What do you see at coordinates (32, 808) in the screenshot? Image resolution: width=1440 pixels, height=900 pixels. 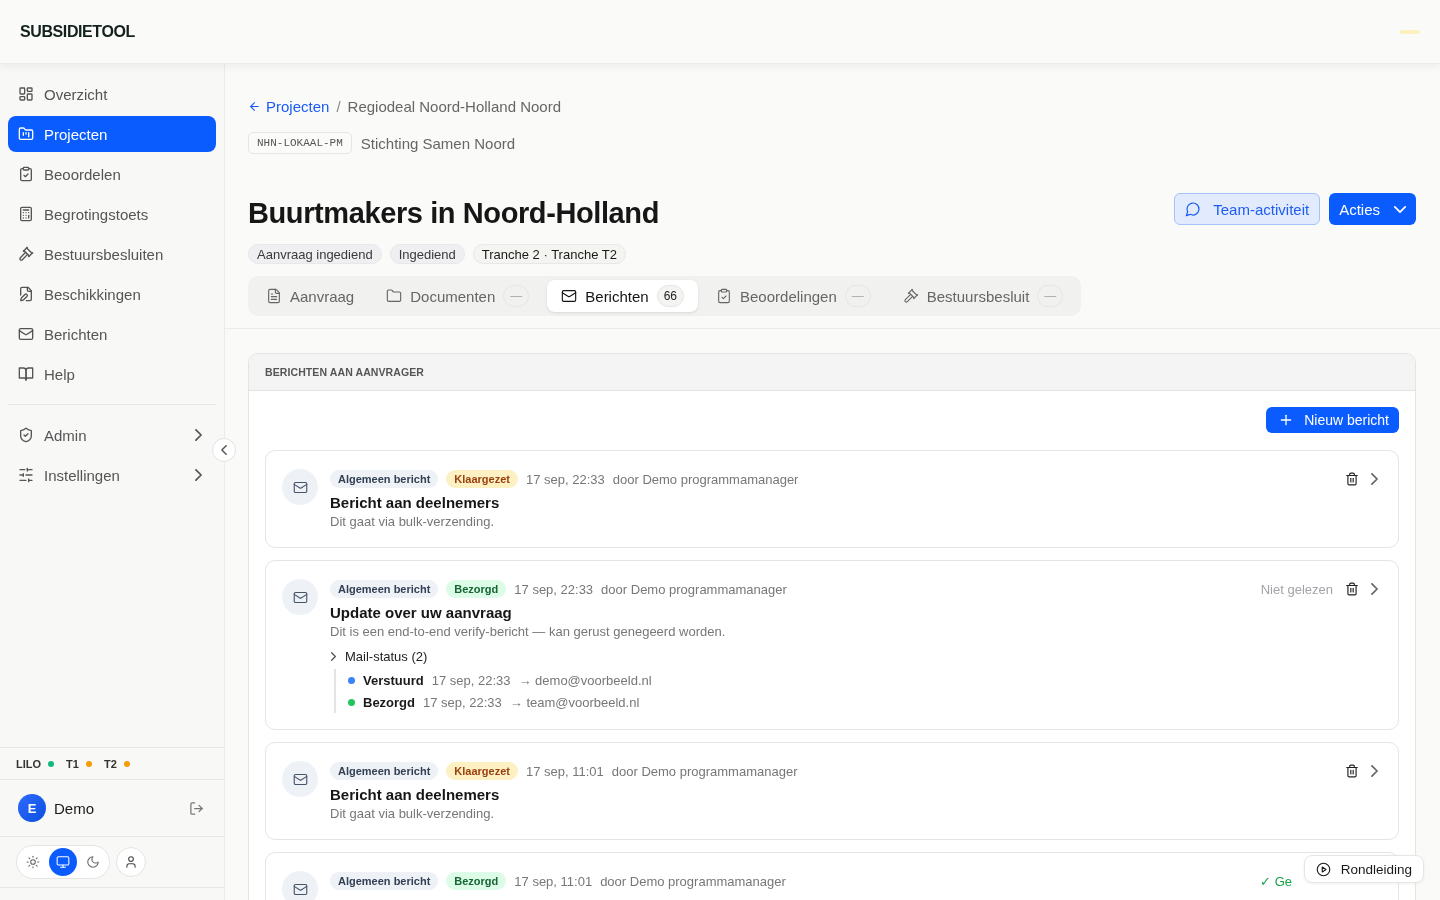 I see `user-avatar: E` at bounding box center [32, 808].